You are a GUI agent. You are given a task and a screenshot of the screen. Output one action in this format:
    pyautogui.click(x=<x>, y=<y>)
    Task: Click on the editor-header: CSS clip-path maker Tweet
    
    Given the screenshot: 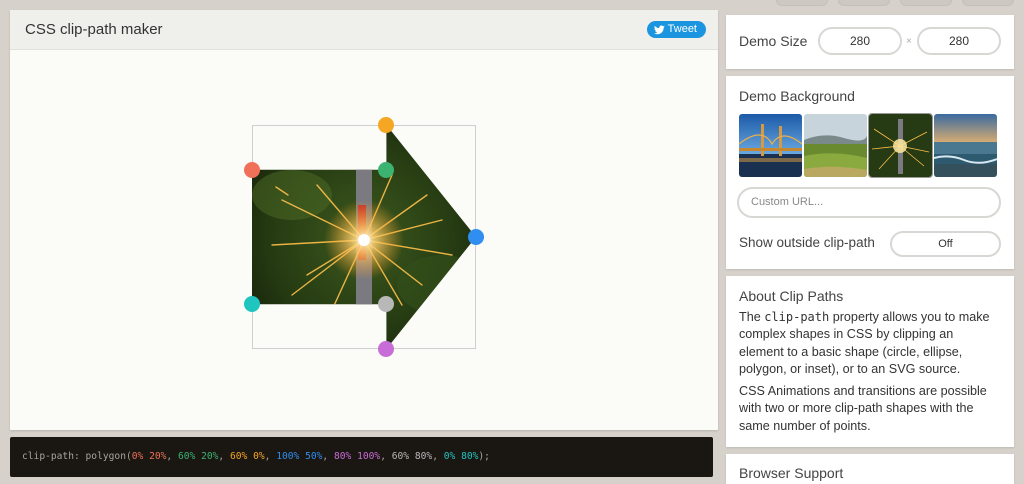 What is the action you would take?
    pyautogui.click(x=364, y=30)
    